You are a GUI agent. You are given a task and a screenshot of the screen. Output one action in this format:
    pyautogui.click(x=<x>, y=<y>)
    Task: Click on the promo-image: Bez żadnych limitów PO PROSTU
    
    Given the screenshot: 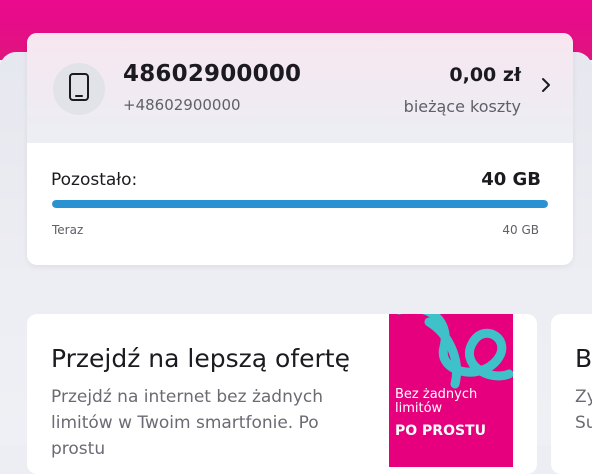 What is the action you would take?
    pyautogui.click(x=451, y=390)
    